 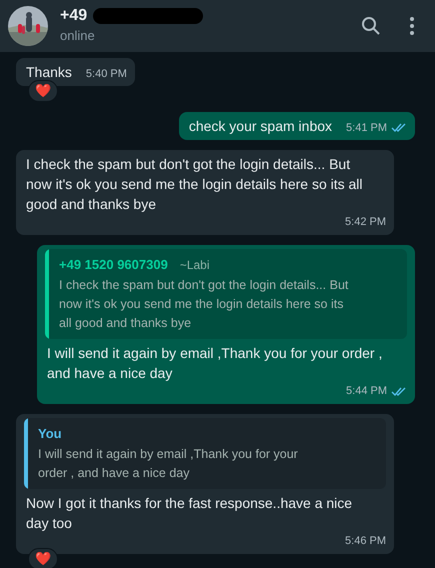 I want to click on message-text: check your spam inbox, so click(x=261, y=126).